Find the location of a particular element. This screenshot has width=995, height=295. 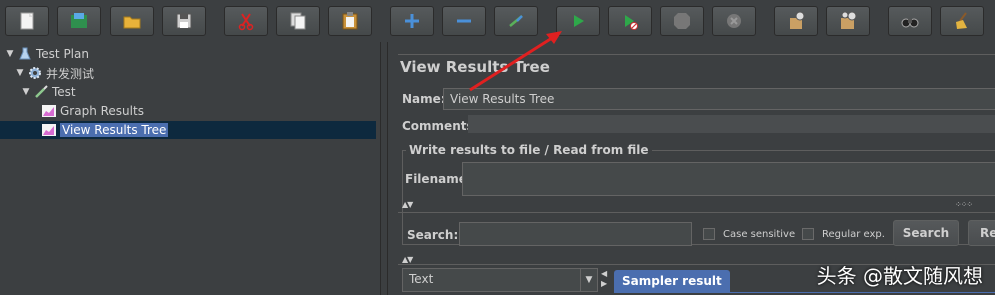

collapse-button is located at coordinates (464, 21).